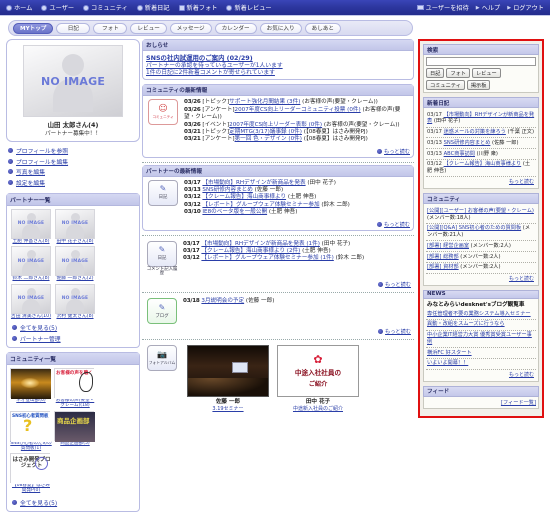 This screenshot has width=550, height=525. I want to click on community-thumbnail: はさみ開発プロジェクト, so click(30, 469).